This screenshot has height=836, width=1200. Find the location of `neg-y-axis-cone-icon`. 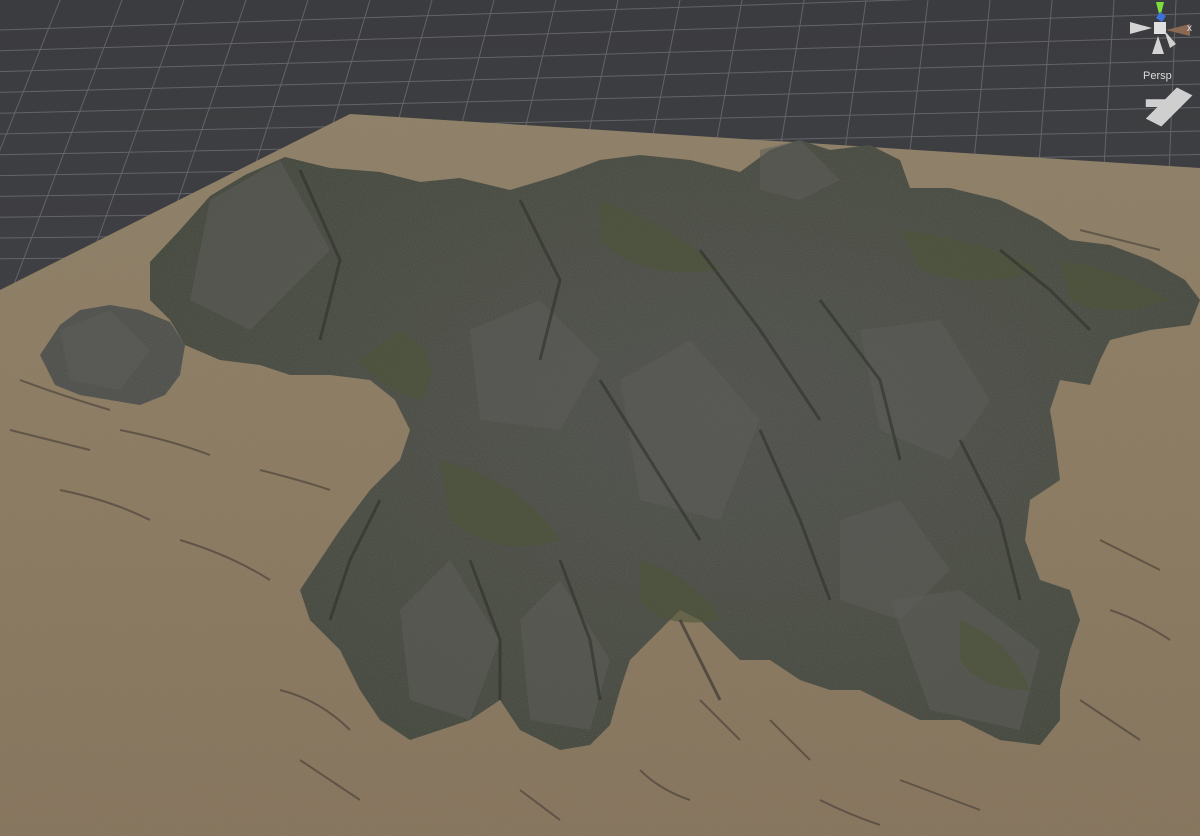

neg-y-axis-cone-icon is located at coordinates (1158, 45).